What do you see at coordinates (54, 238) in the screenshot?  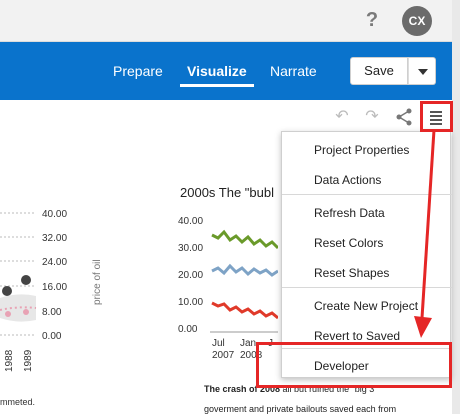 I see `y-tick: 32.00` at bounding box center [54, 238].